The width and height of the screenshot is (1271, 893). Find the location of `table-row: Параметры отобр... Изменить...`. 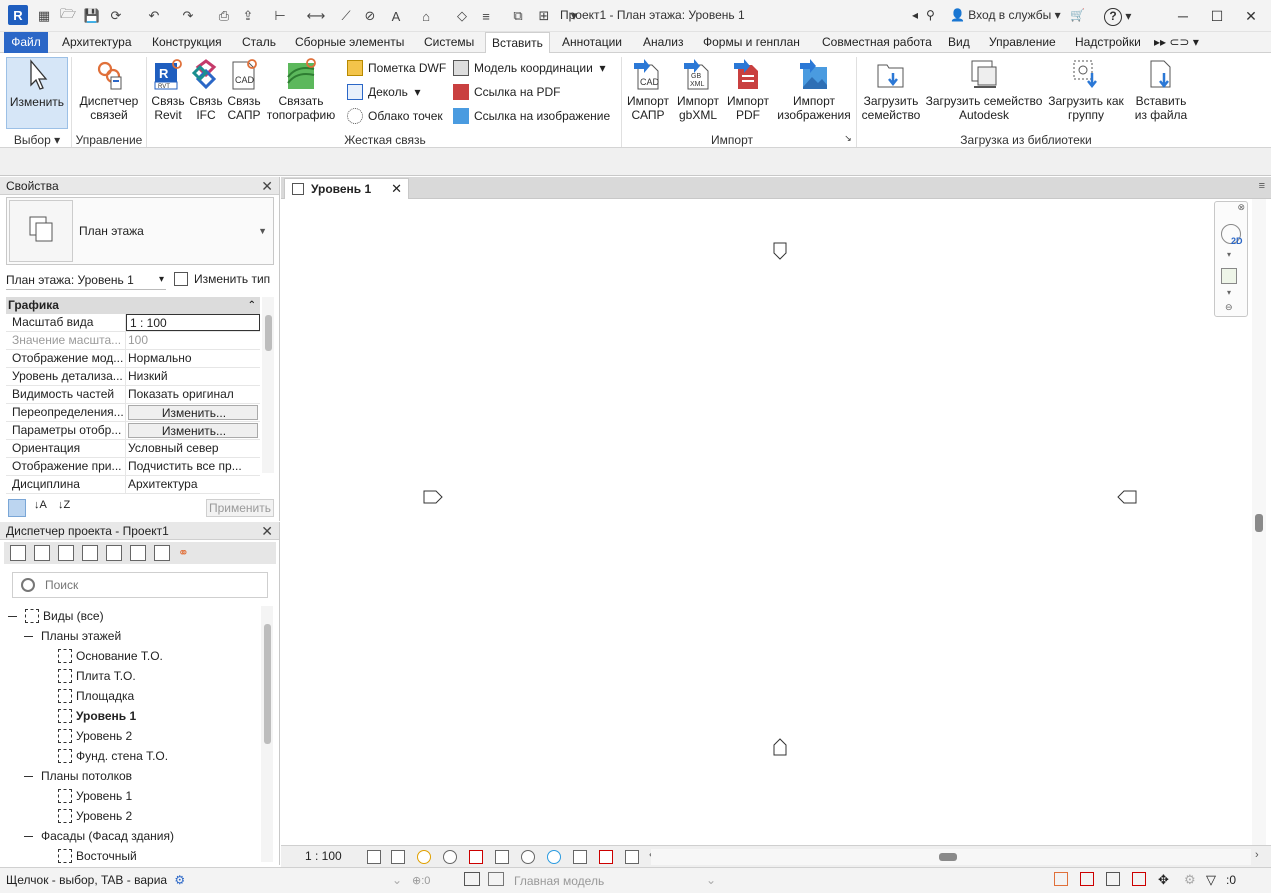

table-row: Параметры отобр... Изменить... is located at coordinates (133, 431).